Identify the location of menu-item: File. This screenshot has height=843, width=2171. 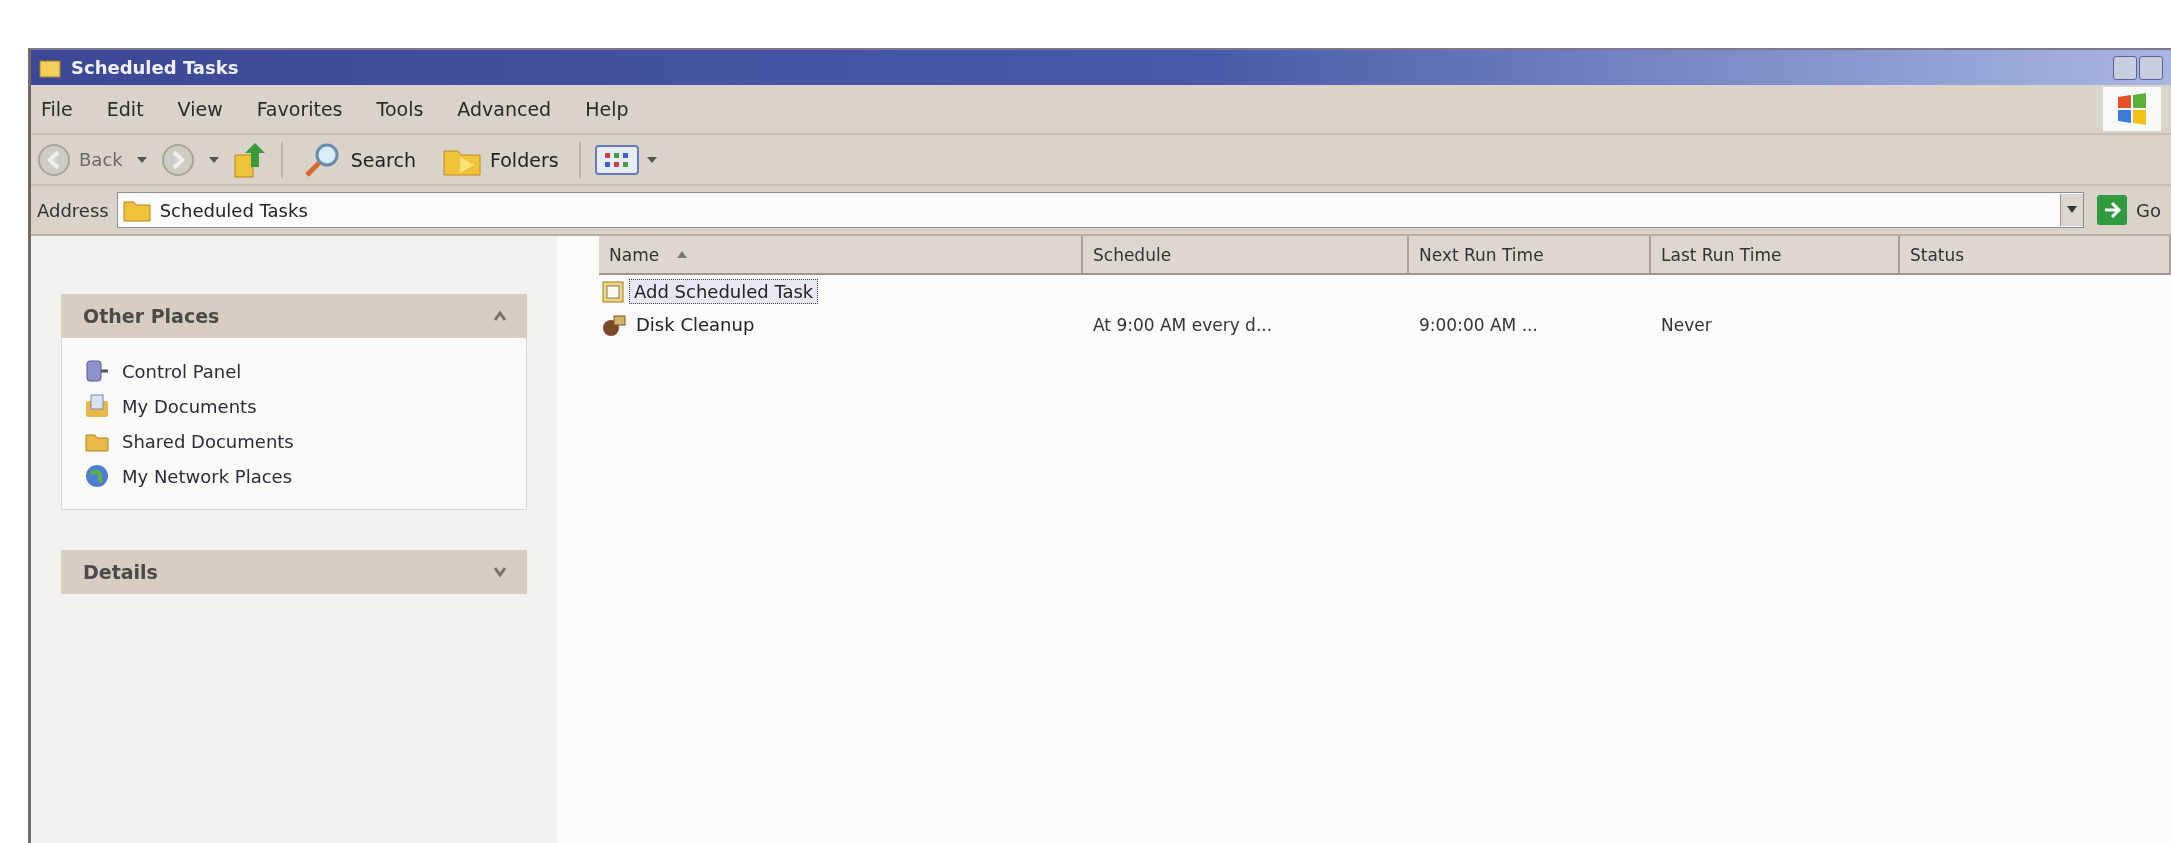
(57, 109).